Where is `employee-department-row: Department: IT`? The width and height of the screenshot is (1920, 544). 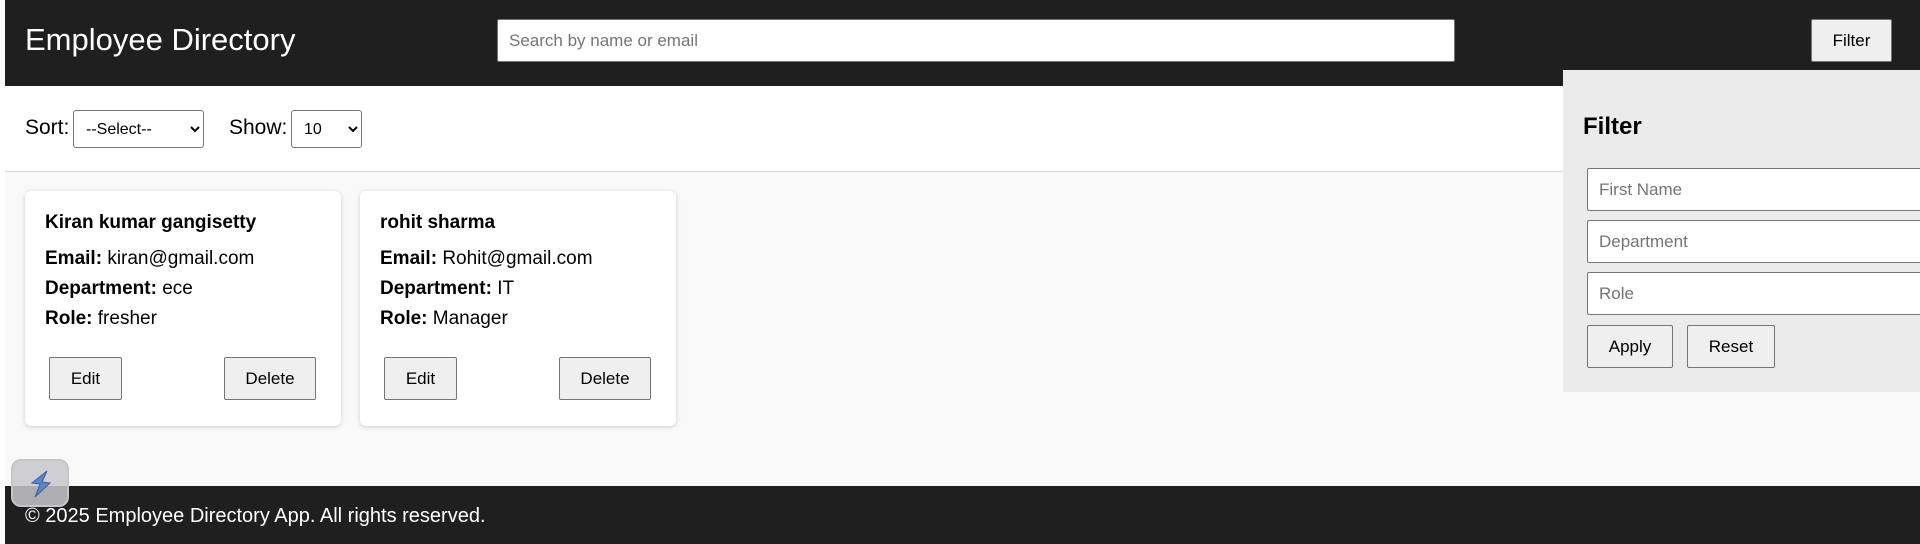 employee-department-row: Department: IT is located at coordinates (447, 289).